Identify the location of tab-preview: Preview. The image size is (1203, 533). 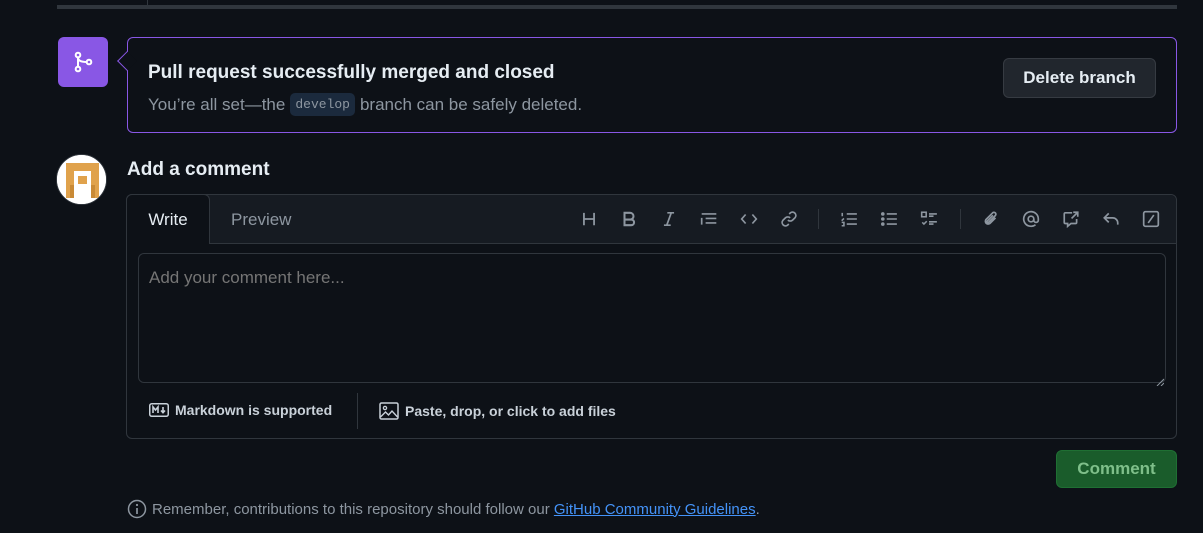
(261, 220).